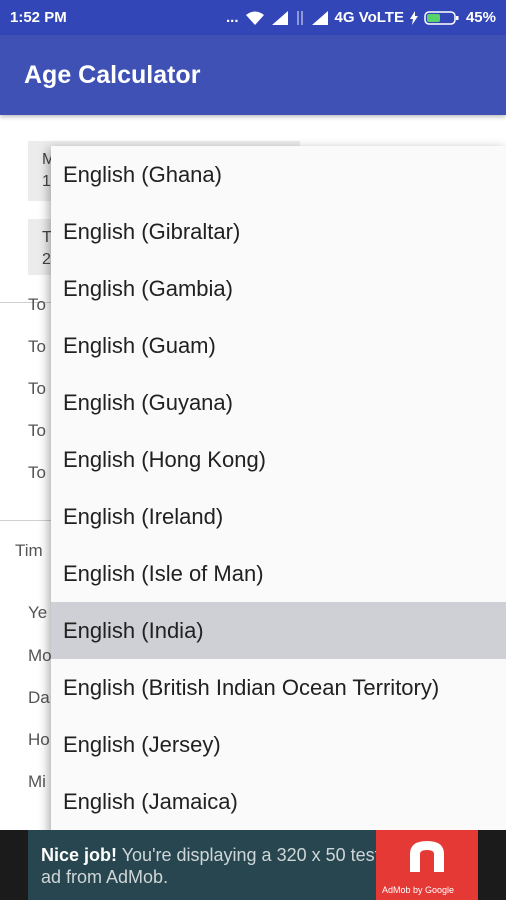  What do you see at coordinates (278, 288) in the screenshot?
I see `dropdown-option: English (Gambia)` at bounding box center [278, 288].